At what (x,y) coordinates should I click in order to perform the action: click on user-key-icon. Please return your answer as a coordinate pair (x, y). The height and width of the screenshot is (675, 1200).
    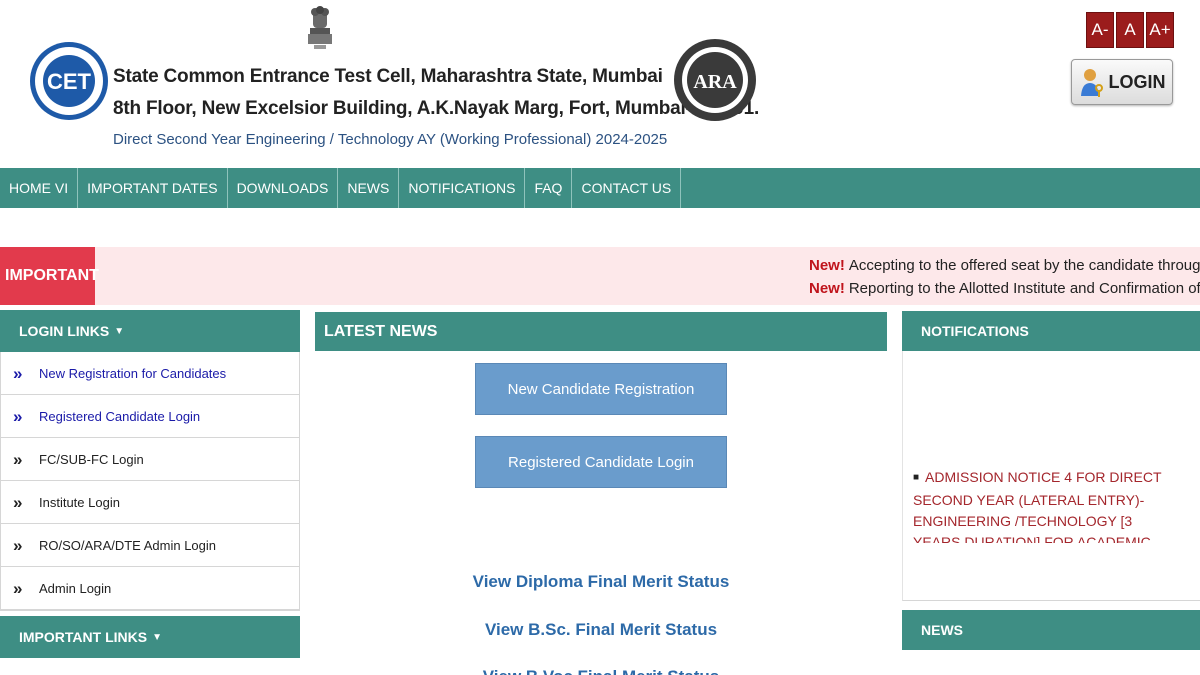
    Looking at the image, I should click on (1091, 83).